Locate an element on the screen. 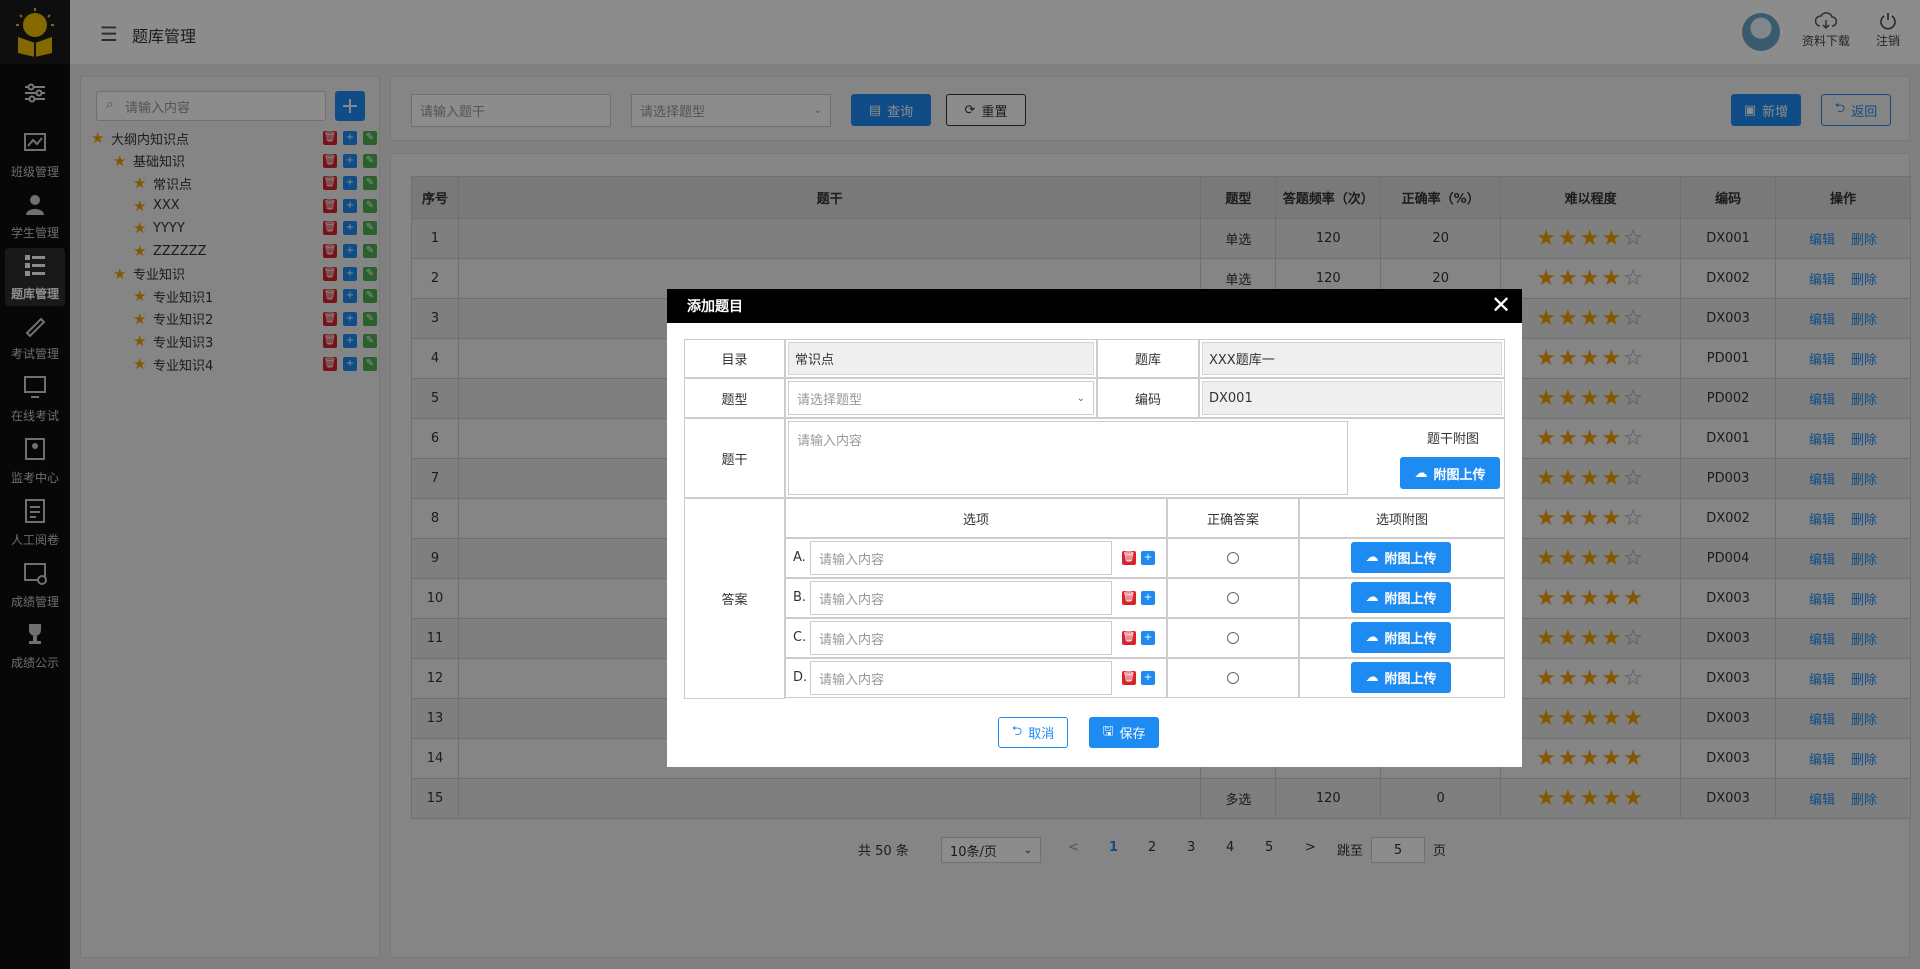 The width and height of the screenshot is (1920, 969). stem-placeholder: 请输入内容 is located at coordinates (830, 441).